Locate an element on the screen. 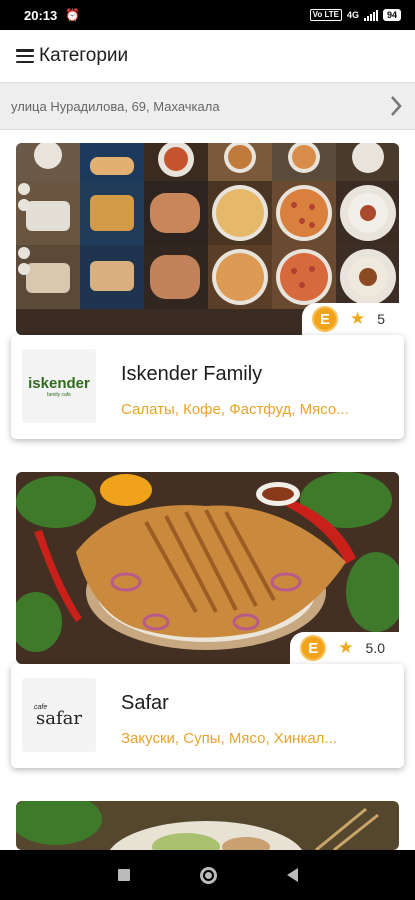 The height and width of the screenshot is (900, 415). rating-badge: E ★ 5 is located at coordinates (350, 319).